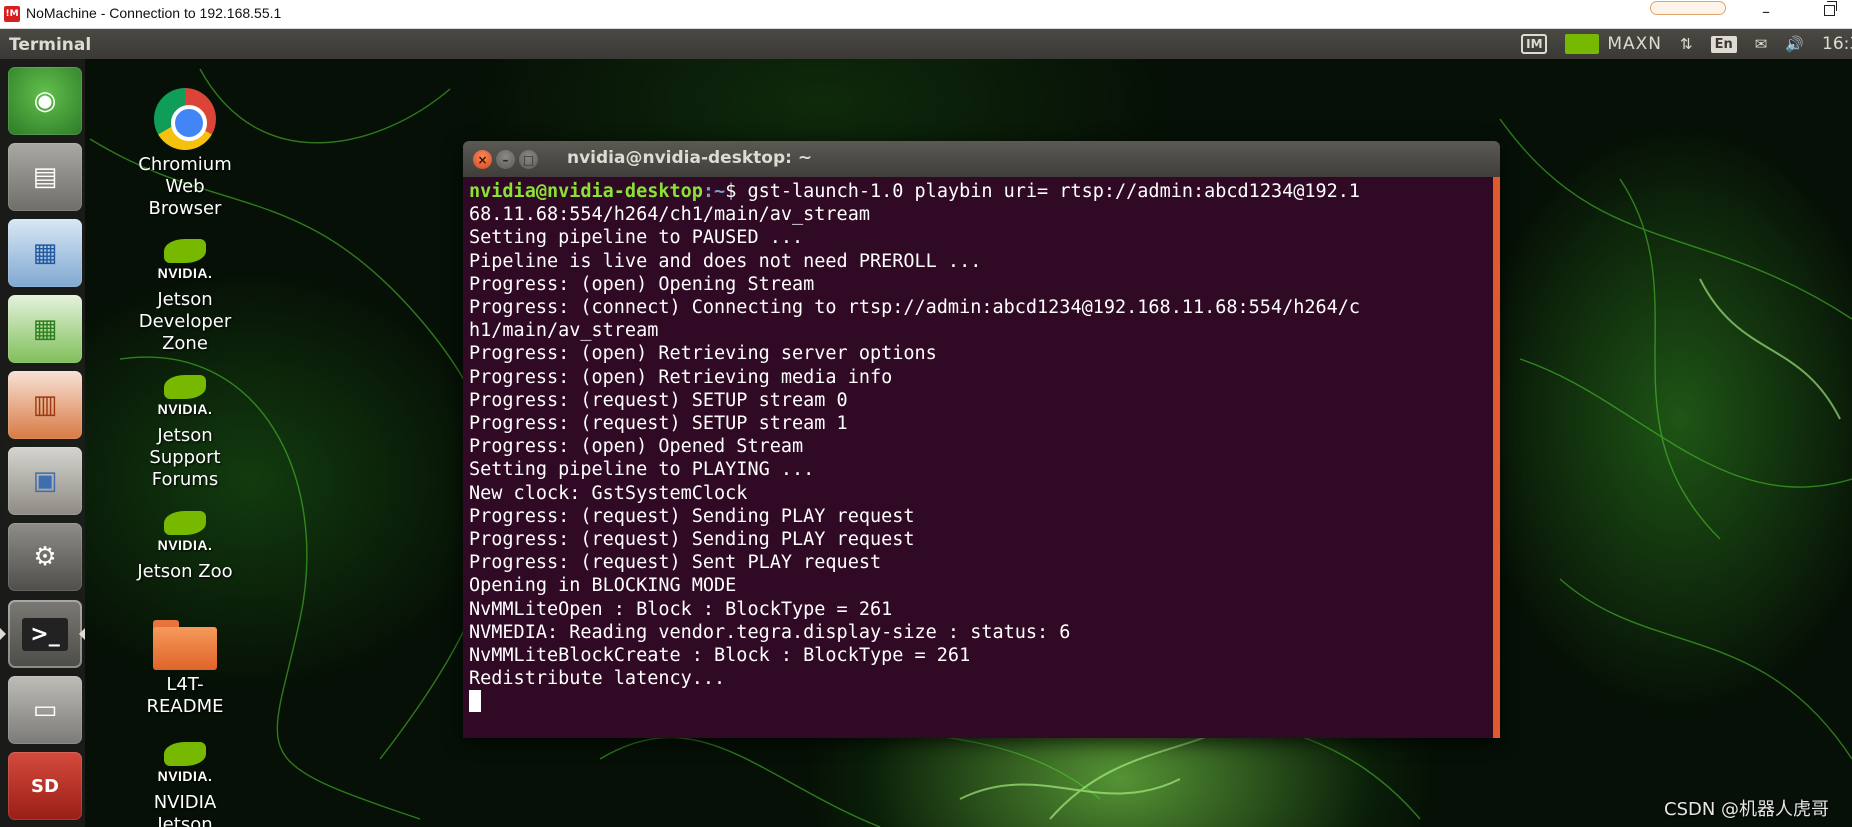 This screenshot has width=1852, height=827. I want to click on maximize-window-button: □, so click(528, 159).